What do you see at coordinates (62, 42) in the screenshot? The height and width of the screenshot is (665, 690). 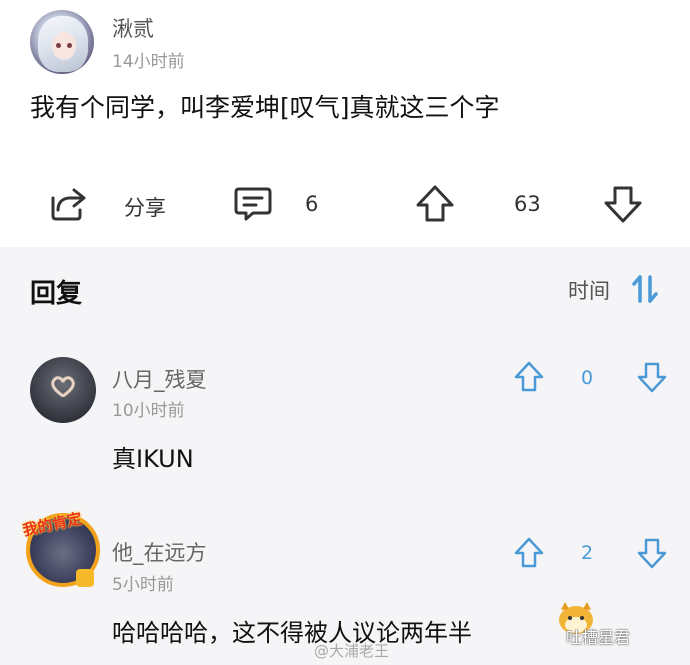 I see `post-avatar` at bounding box center [62, 42].